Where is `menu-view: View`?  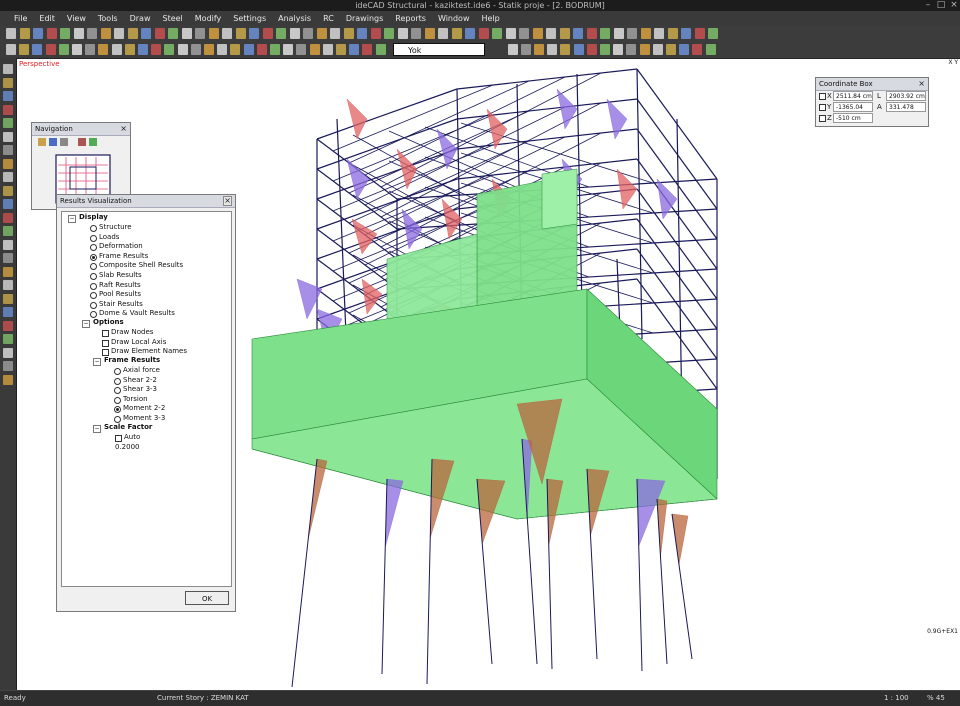
menu-view: View is located at coordinates (76, 18).